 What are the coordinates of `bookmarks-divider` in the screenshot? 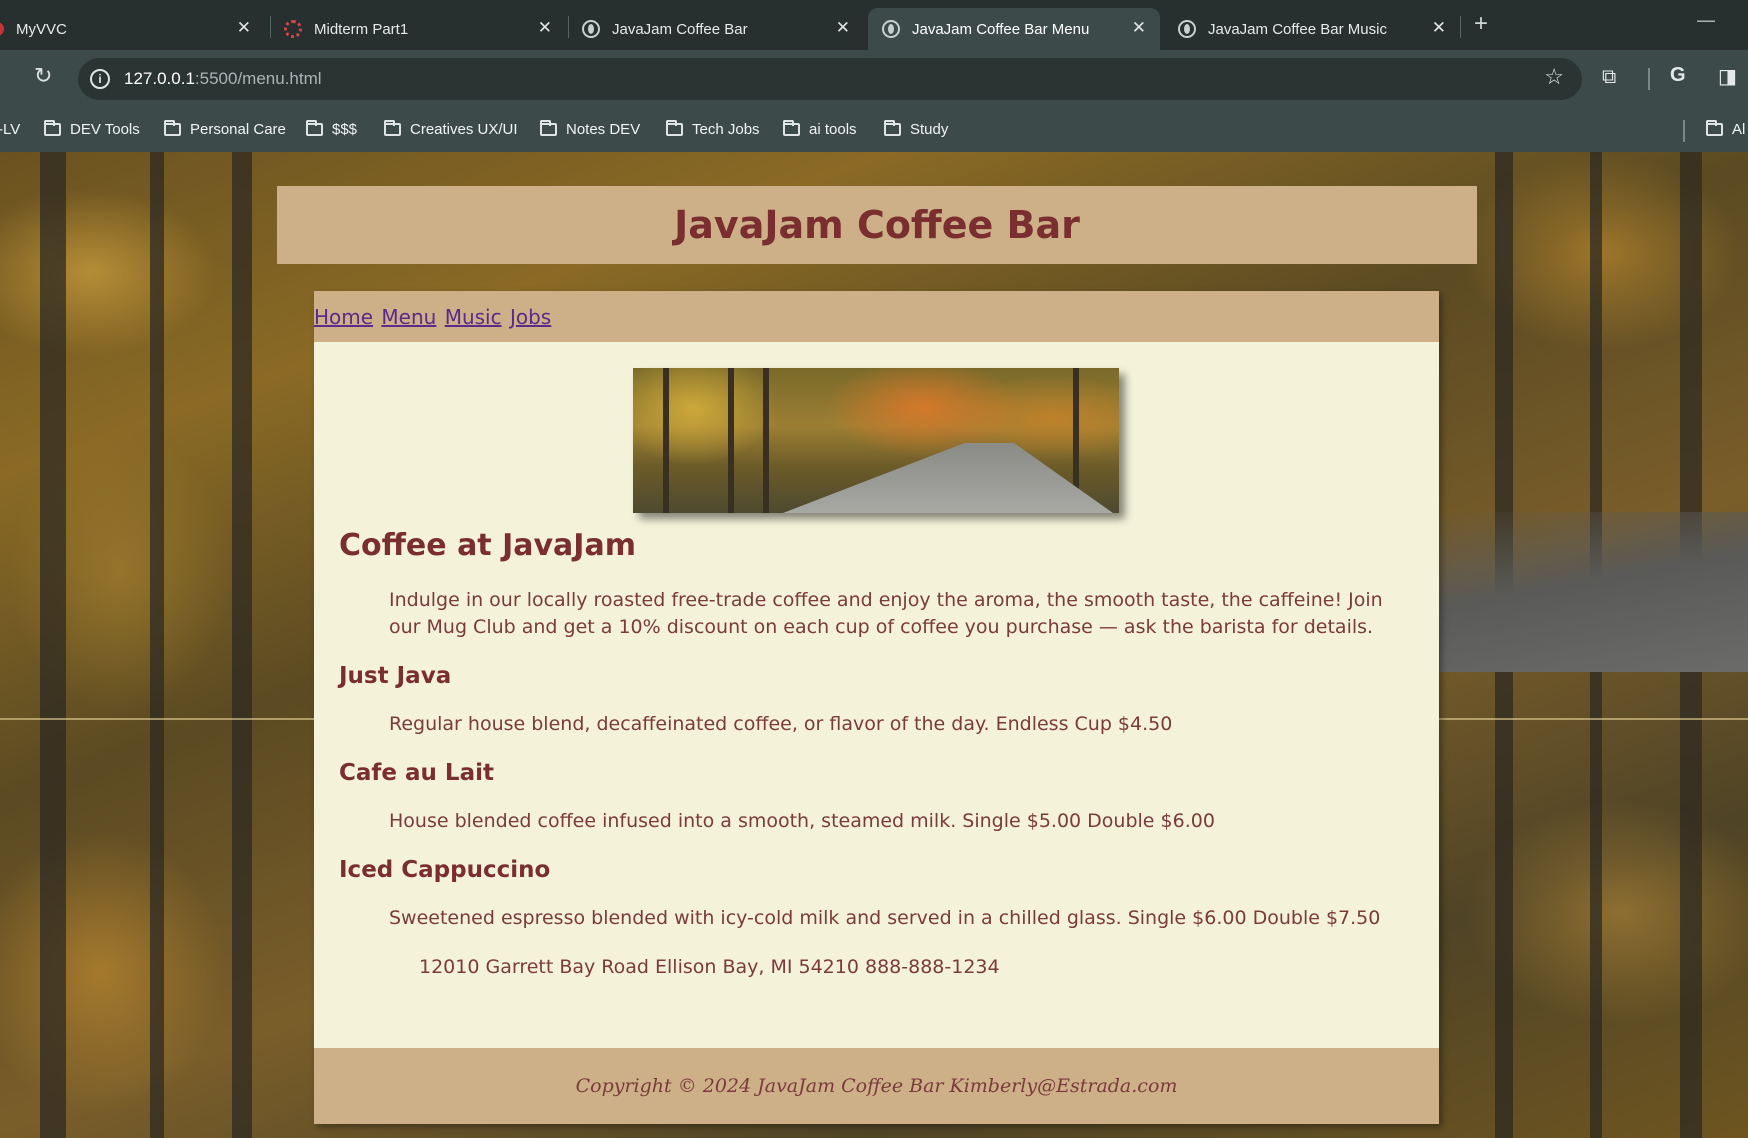 It's located at (1684, 131).